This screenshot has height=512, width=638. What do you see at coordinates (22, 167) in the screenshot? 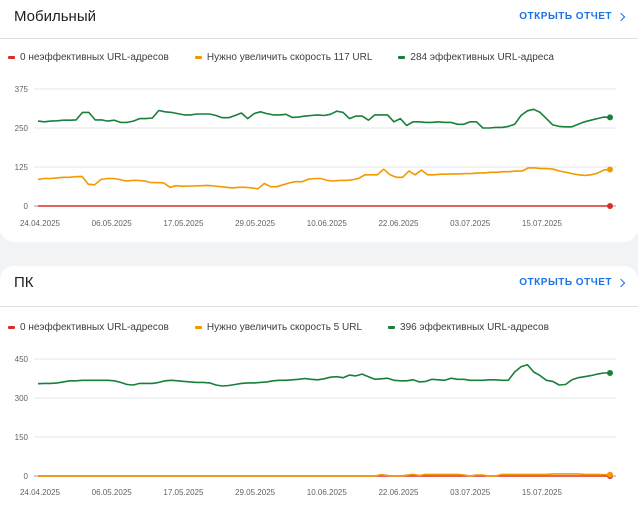
I see `y-tick-label: 125` at bounding box center [22, 167].